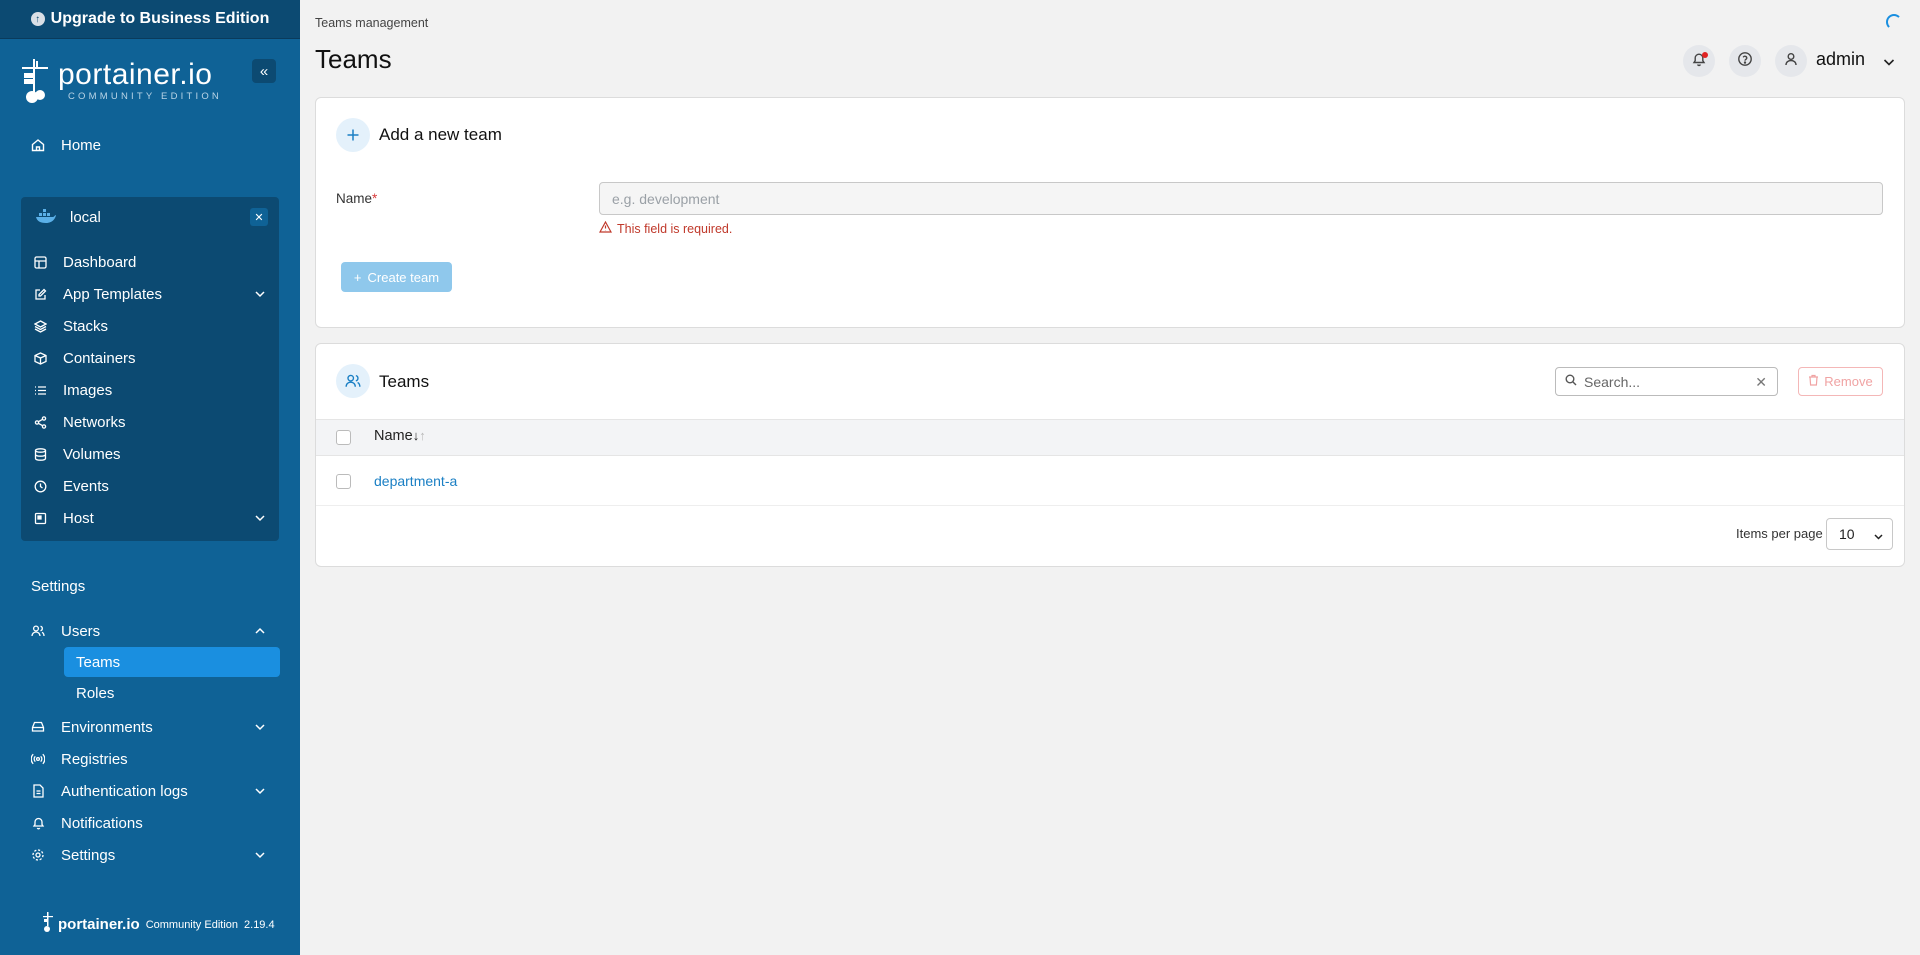 This screenshot has height=955, width=1920. I want to click on collapse-sidebar-button: «, so click(264, 71).